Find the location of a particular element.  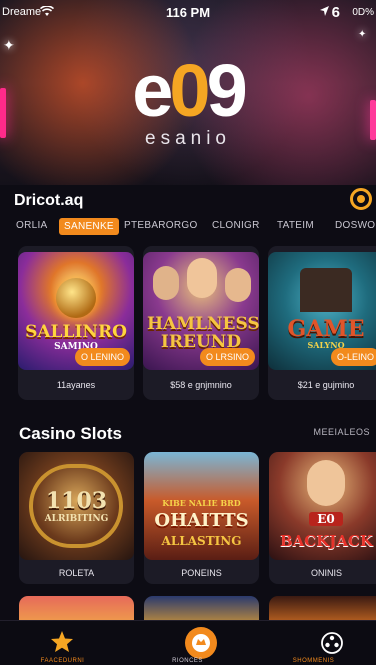

logo-letter-nine: 9 is located at coordinates (227, 90).